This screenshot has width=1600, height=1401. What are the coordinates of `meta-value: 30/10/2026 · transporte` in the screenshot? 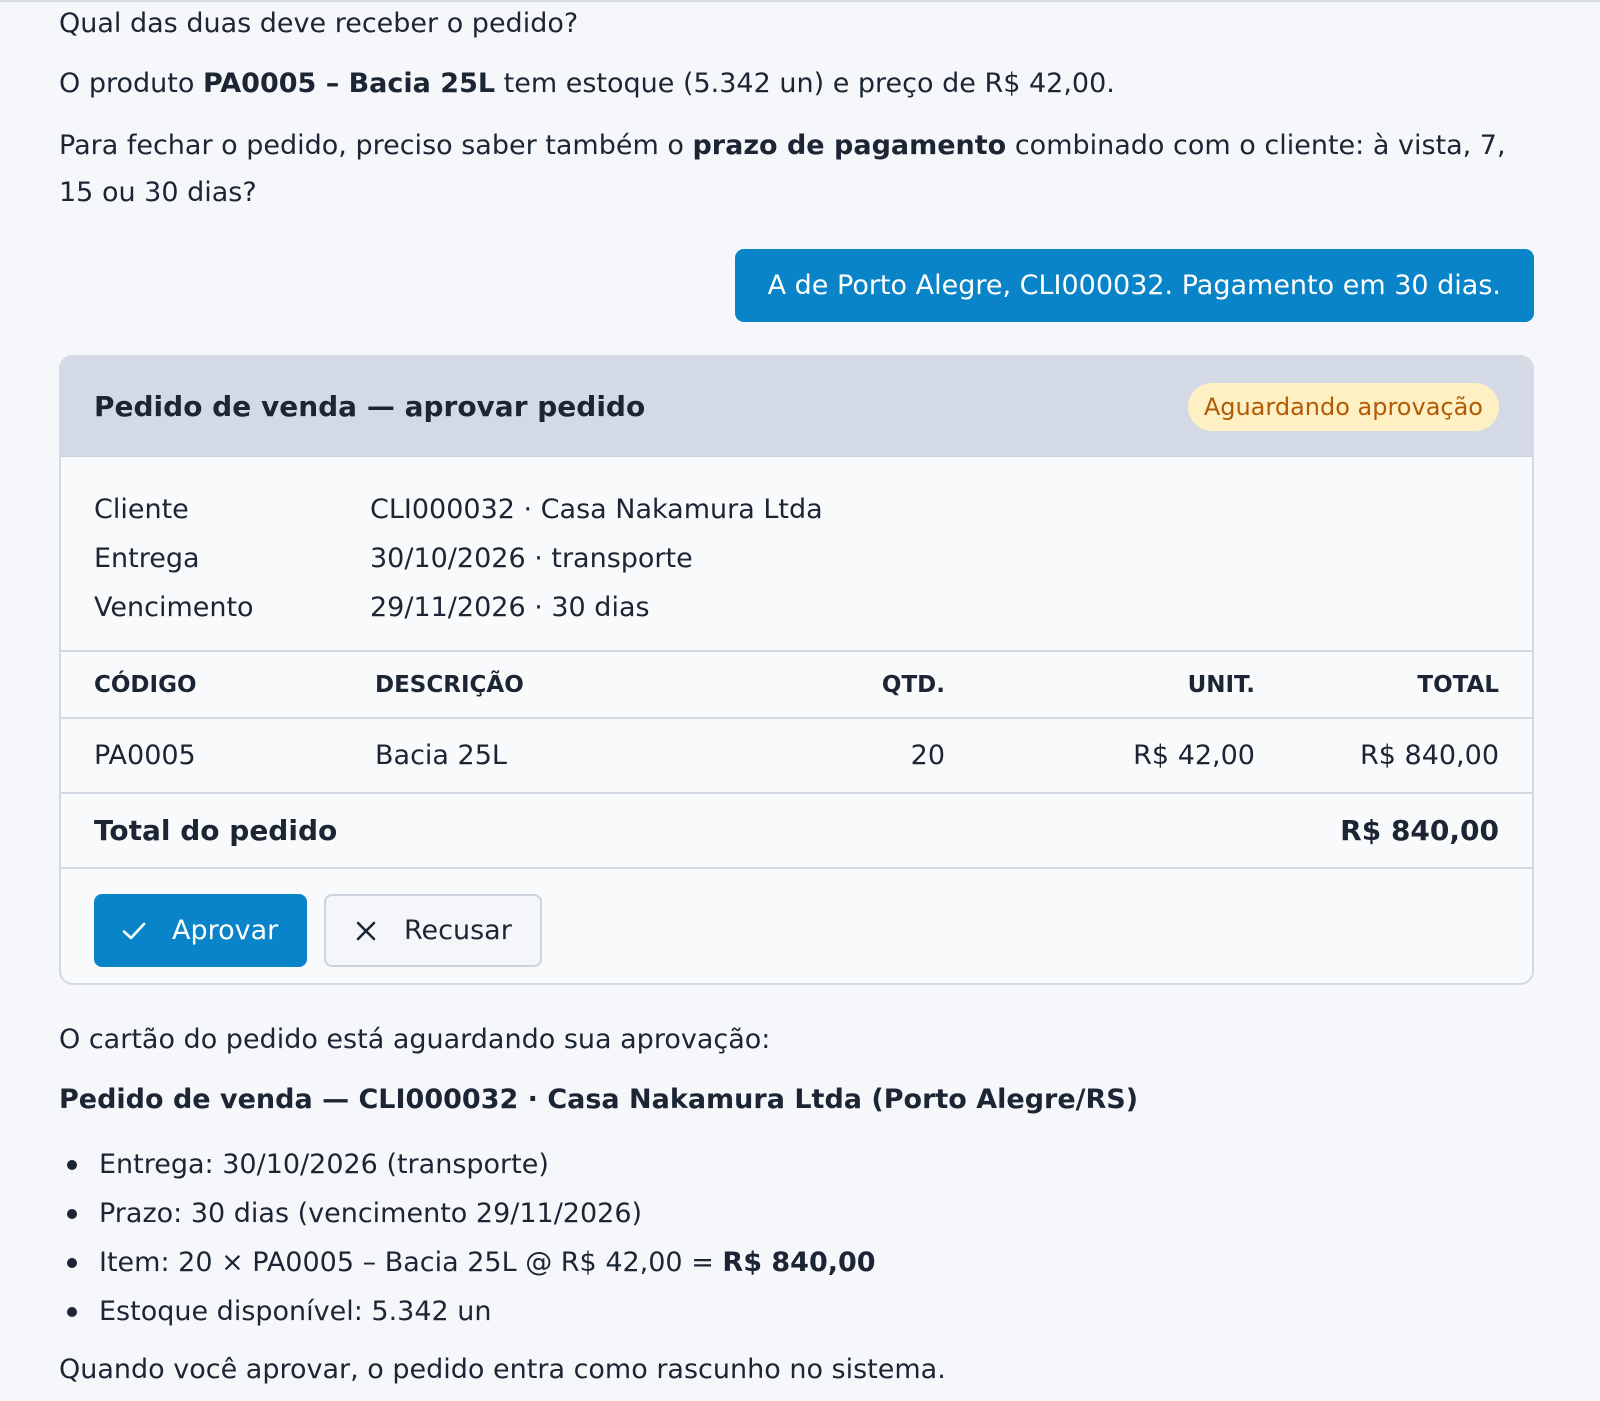 It's located at (531, 558).